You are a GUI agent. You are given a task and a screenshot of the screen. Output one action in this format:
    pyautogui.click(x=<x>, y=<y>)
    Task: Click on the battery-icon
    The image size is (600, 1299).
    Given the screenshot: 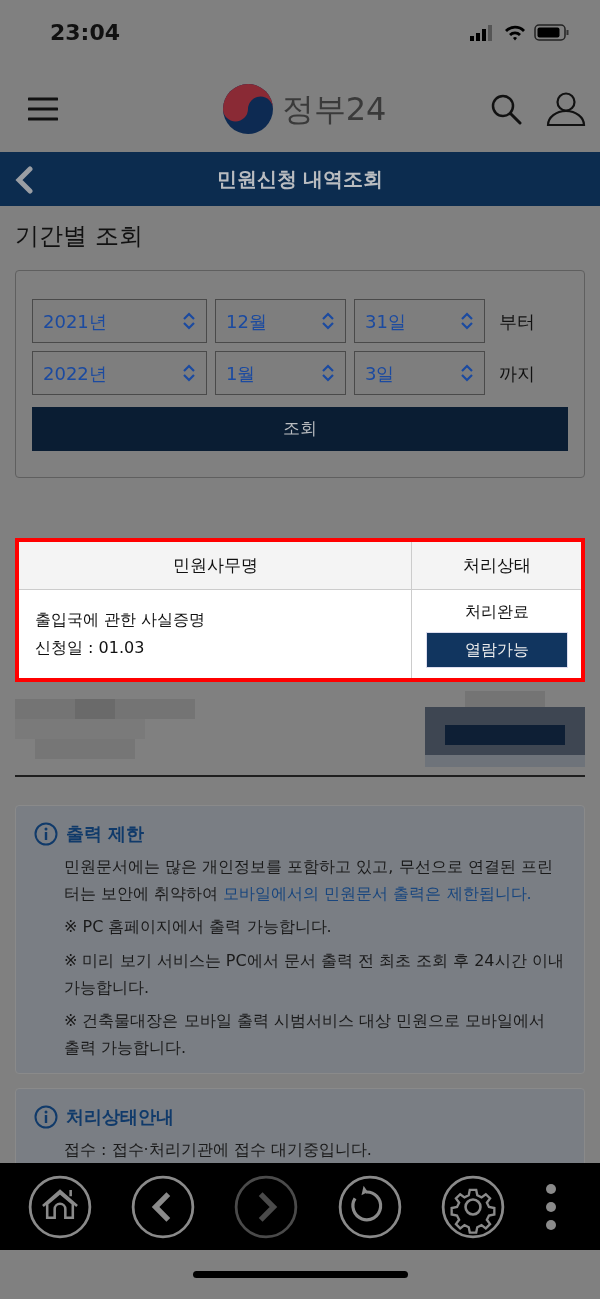 What is the action you would take?
    pyautogui.click(x=552, y=32)
    